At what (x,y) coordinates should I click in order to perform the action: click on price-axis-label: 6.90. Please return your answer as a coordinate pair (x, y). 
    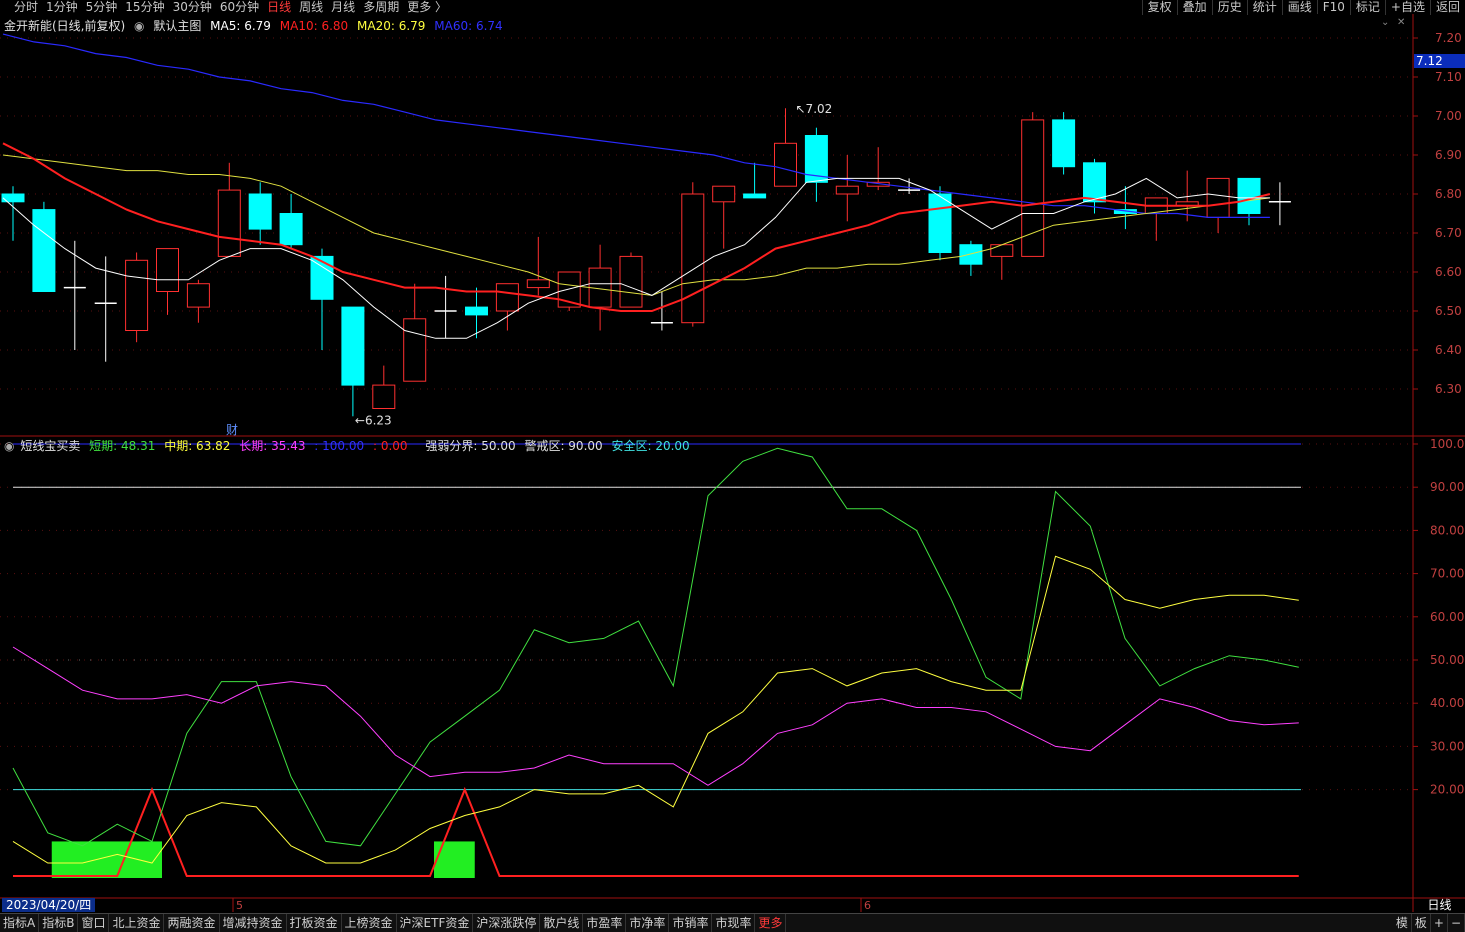
    Looking at the image, I should click on (1448, 155).